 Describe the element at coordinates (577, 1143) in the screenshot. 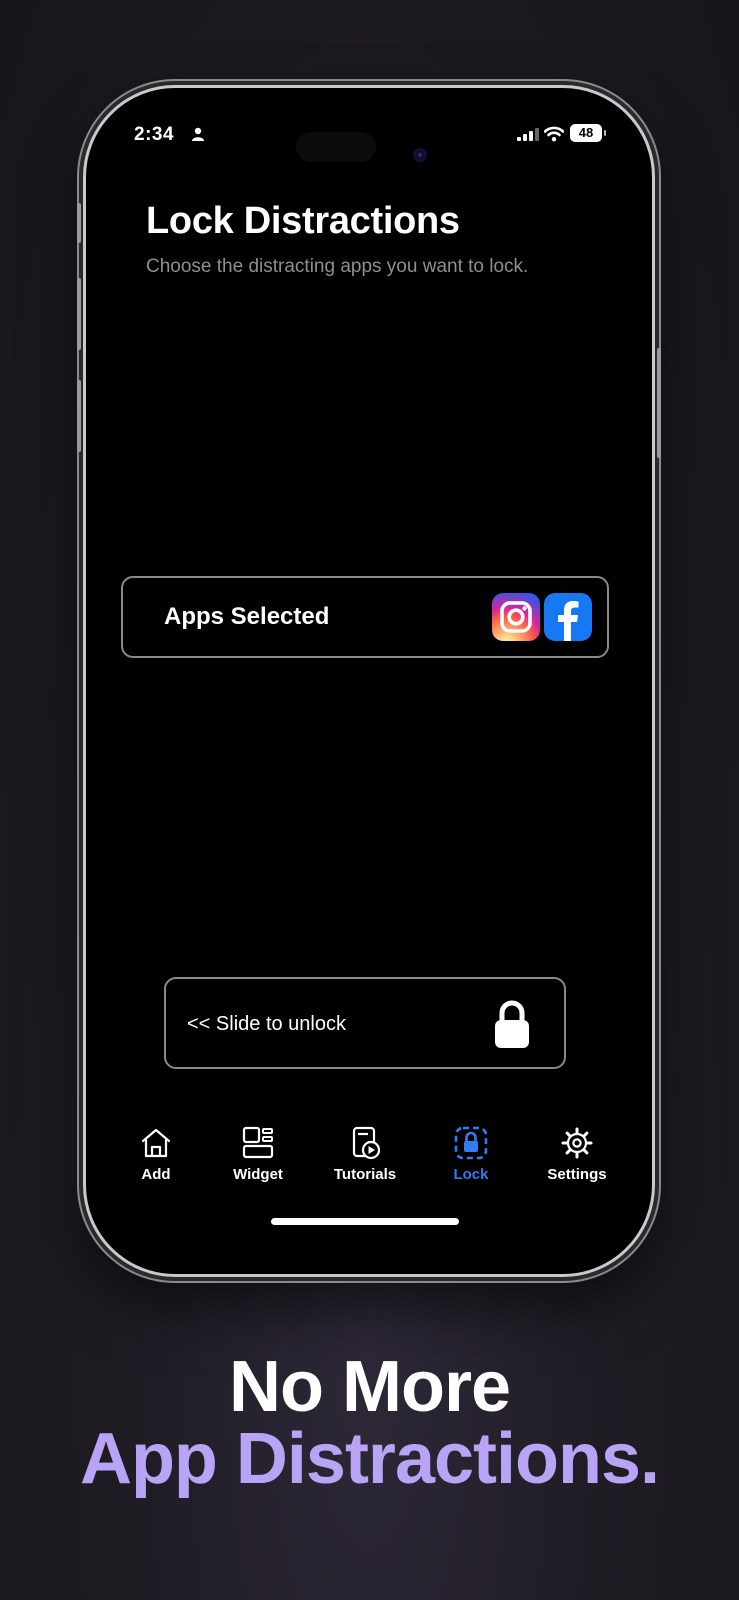

I see `gear-icon` at that location.